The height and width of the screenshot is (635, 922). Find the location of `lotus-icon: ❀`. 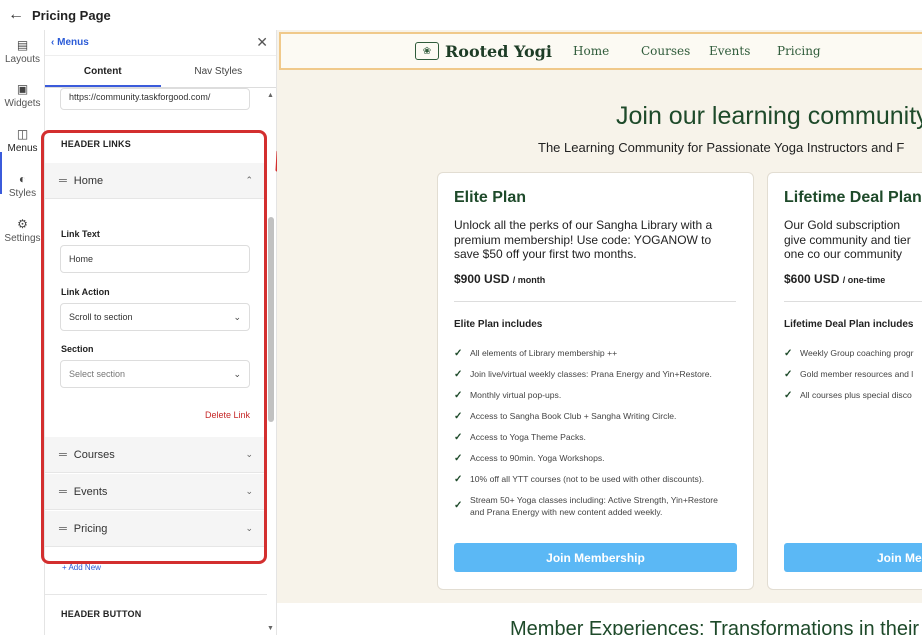

lotus-icon: ❀ is located at coordinates (427, 51).